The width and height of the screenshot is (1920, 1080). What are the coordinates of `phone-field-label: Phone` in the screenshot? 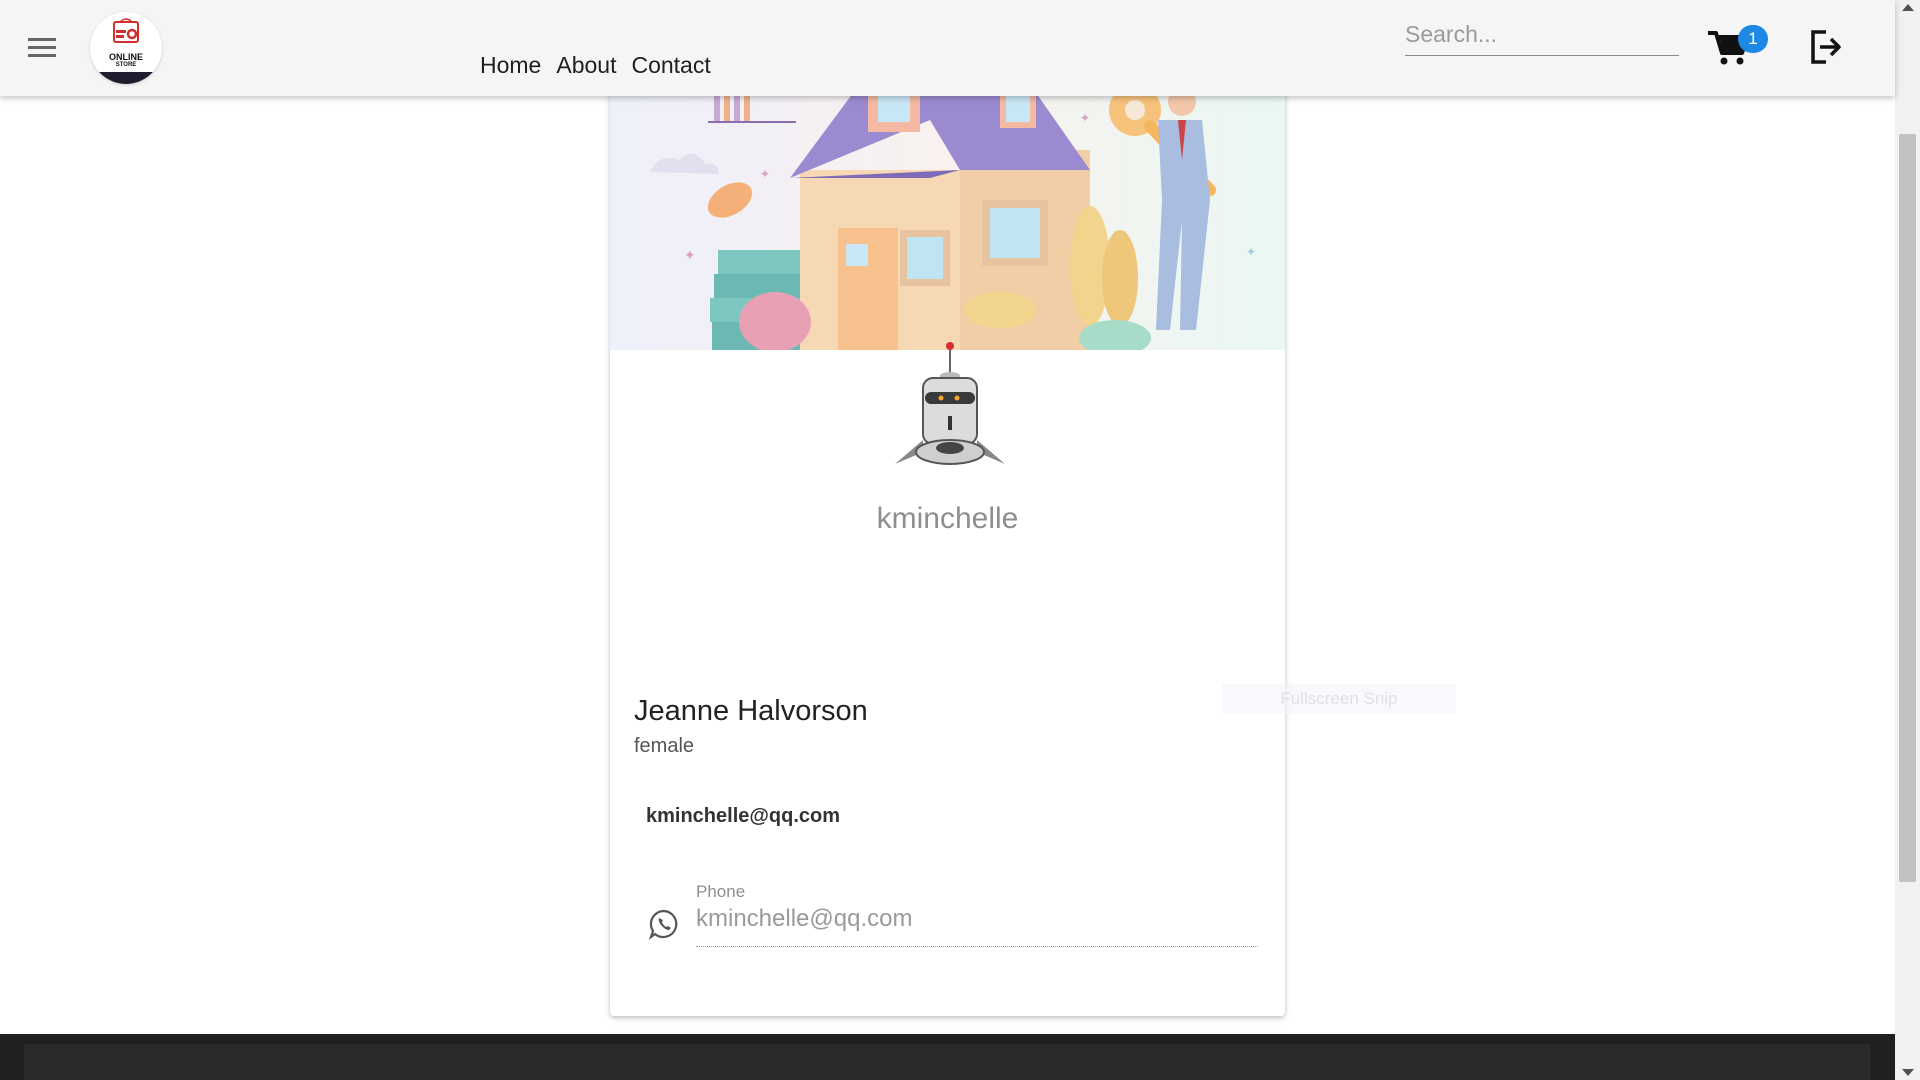 It's located at (721, 891).